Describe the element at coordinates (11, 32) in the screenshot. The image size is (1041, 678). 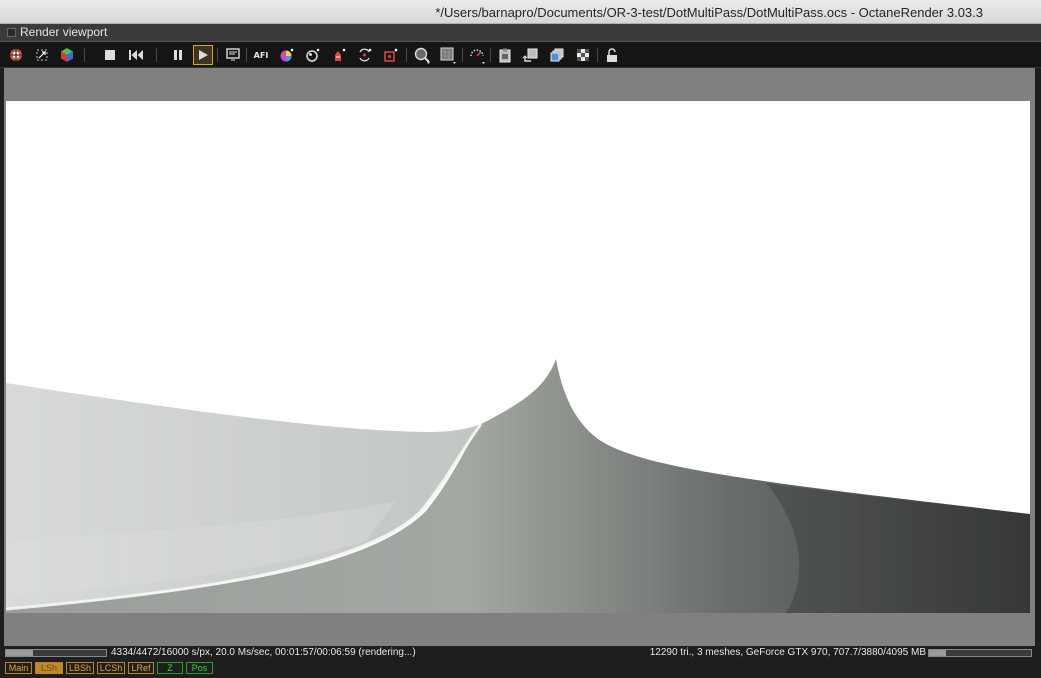
I see `panel-toggle-checkbox` at that location.